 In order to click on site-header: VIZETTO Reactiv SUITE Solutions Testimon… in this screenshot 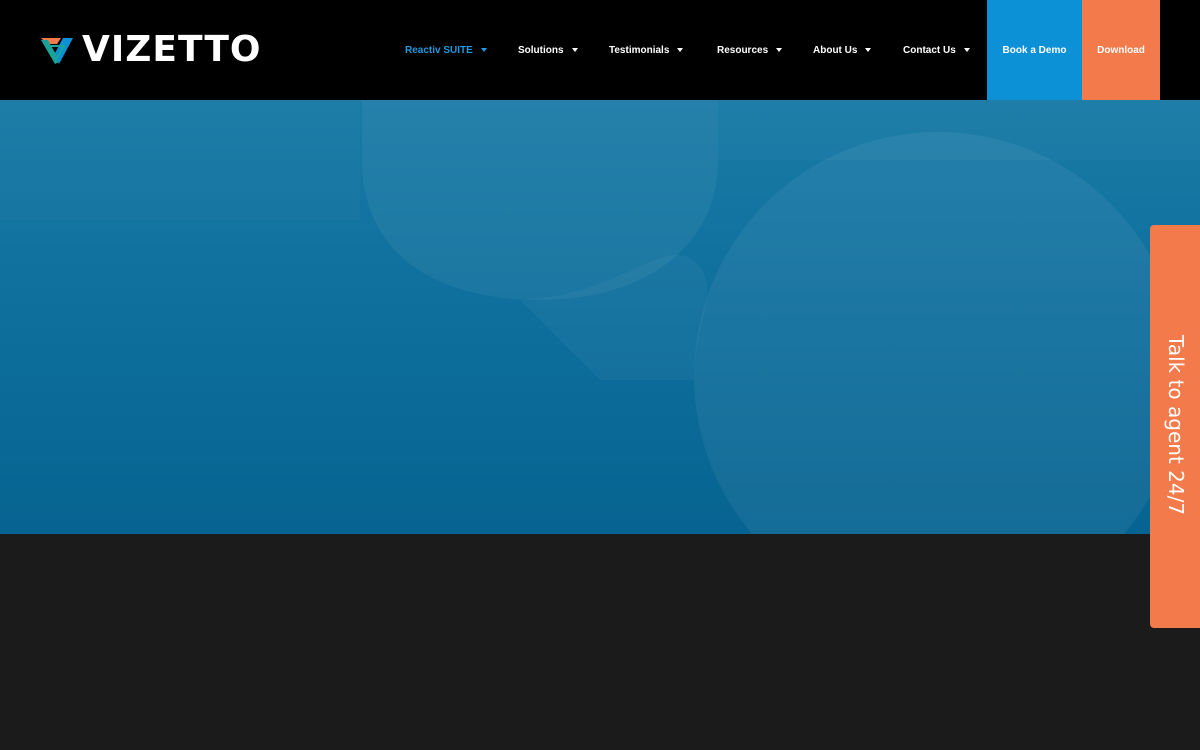, I will do `click(600, 50)`.